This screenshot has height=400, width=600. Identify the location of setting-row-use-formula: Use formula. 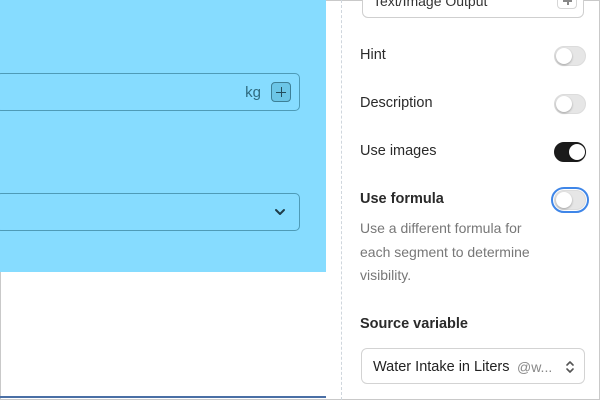
(474, 200).